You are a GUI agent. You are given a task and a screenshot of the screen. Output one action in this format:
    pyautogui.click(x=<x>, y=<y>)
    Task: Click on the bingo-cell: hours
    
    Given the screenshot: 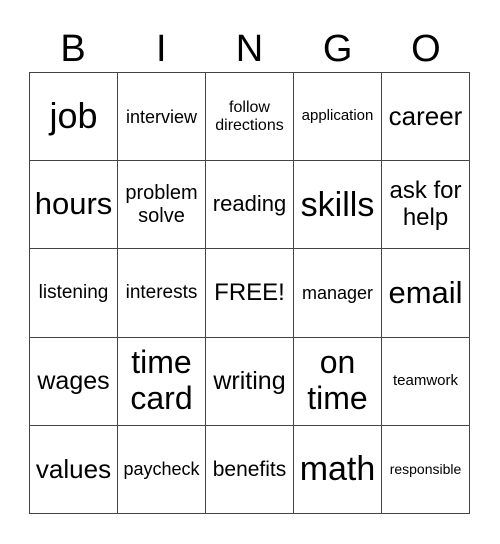 What is the action you would take?
    pyautogui.click(x=74, y=205)
    